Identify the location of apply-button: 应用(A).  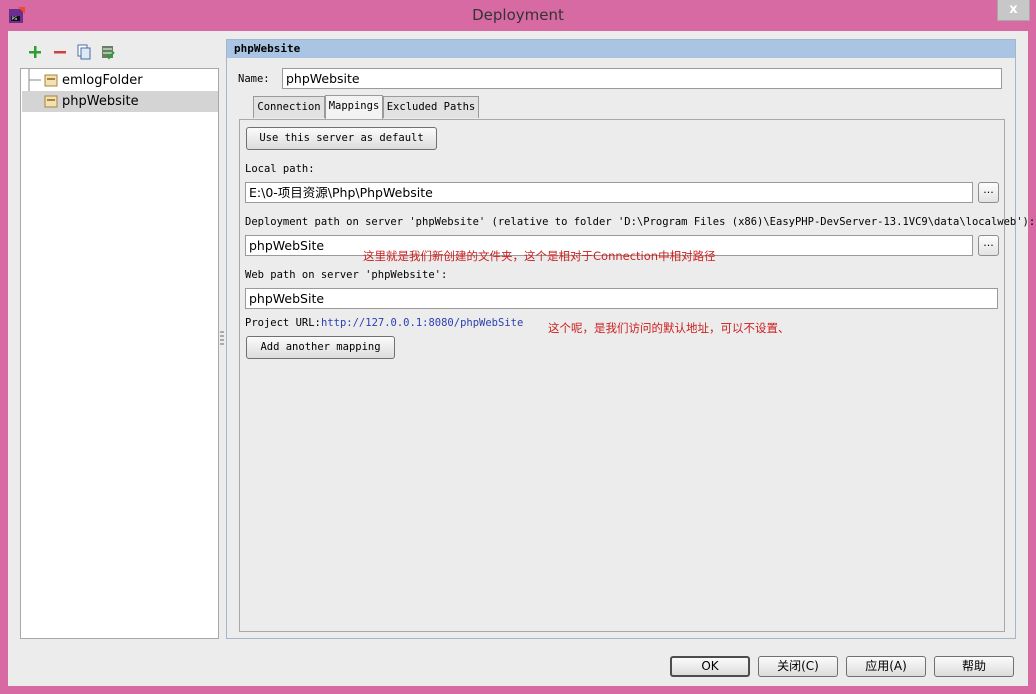
(886, 666).